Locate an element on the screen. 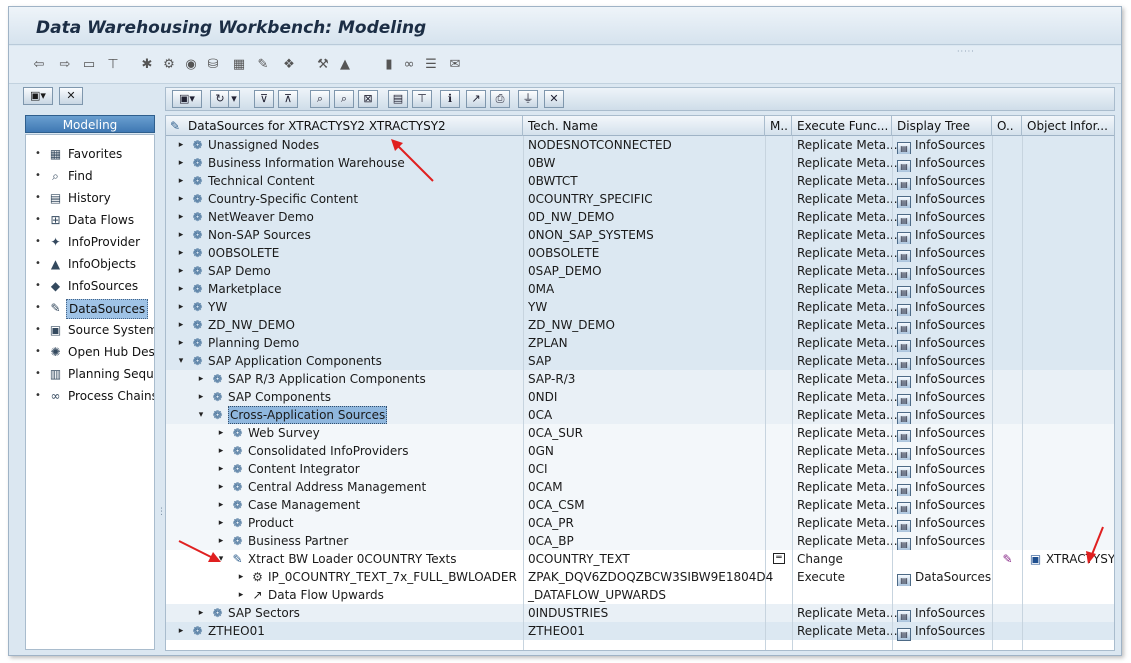 The image size is (1131, 663). header-name: ✎ DataSources for XTRACTYSY2 XTRACTYSY2 is located at coordinates (344, 126).